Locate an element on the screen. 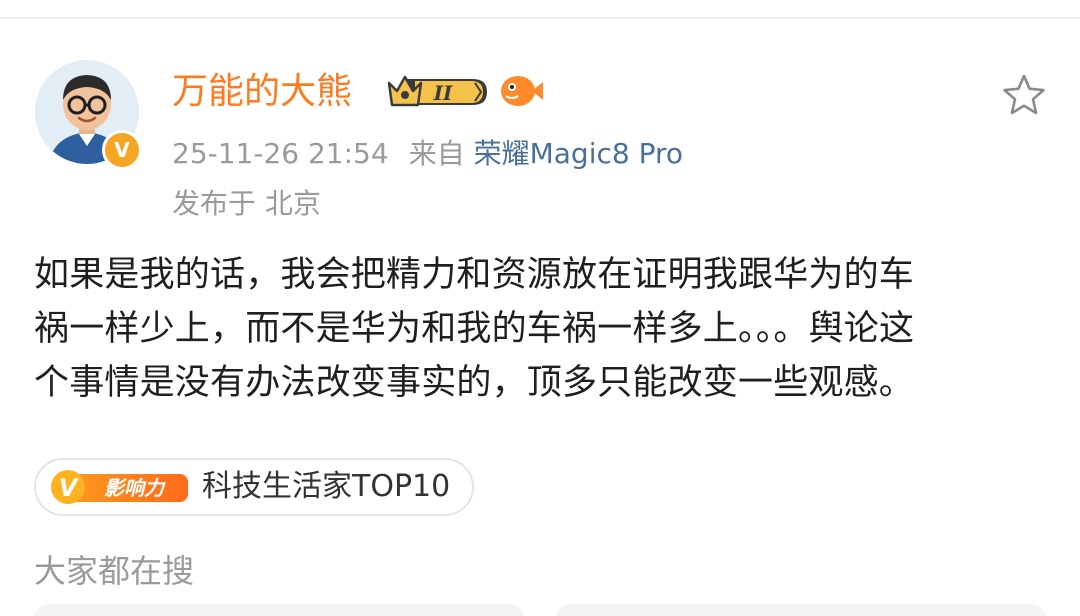 Image resolution: width=1080 pixels, height=616 pixels. influence-logo-text: 影响力 is located at coordinates (135, 488).